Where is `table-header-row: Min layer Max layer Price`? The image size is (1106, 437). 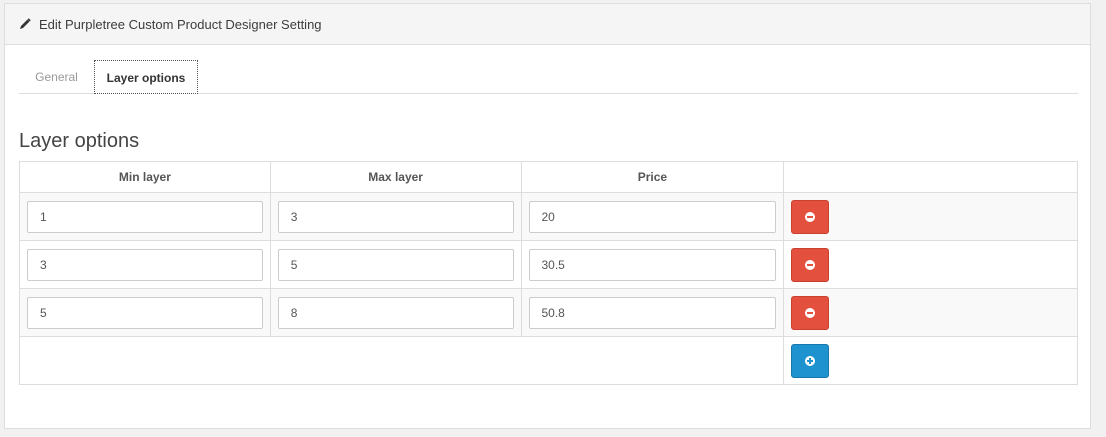
table-header-row: Min layer Max layer Price is located at coordinates (548, 177).